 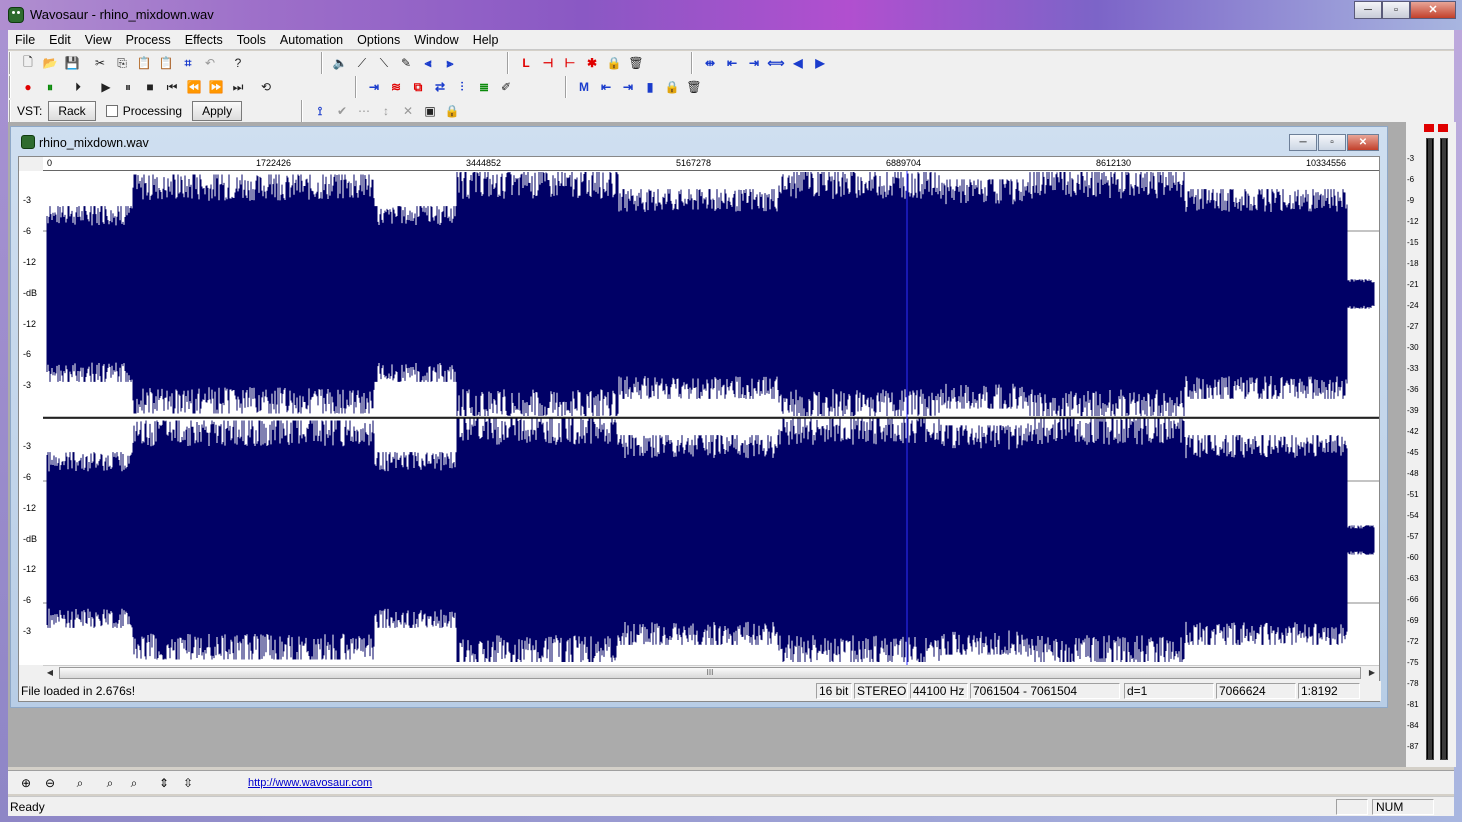 What do you see at coordinates (188, 63) in the screenshot?
I see `crop-icon: ⌗` at bounding box center [188, 63].